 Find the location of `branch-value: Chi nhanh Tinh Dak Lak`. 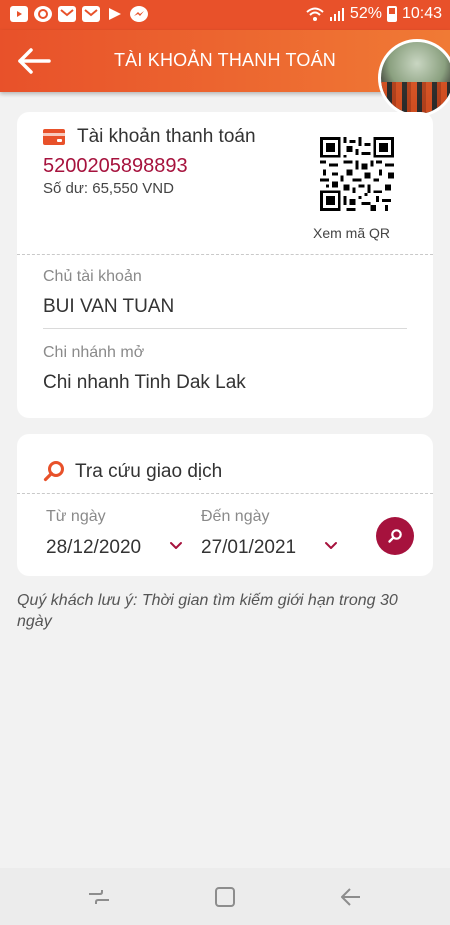

branch-value: Chi nhanh Tinh Dak Lak is located at coordinates (144, 382).